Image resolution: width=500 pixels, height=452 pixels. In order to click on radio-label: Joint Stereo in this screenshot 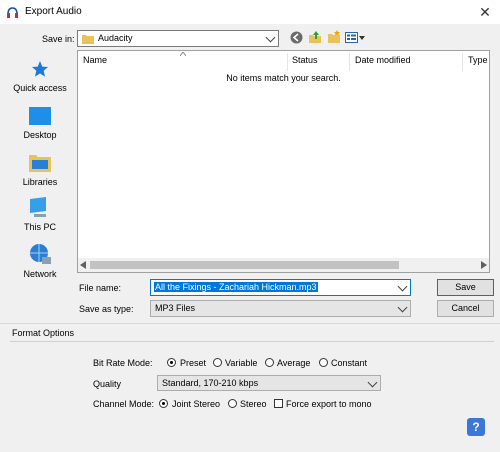, I will do `click(196, 404)`.